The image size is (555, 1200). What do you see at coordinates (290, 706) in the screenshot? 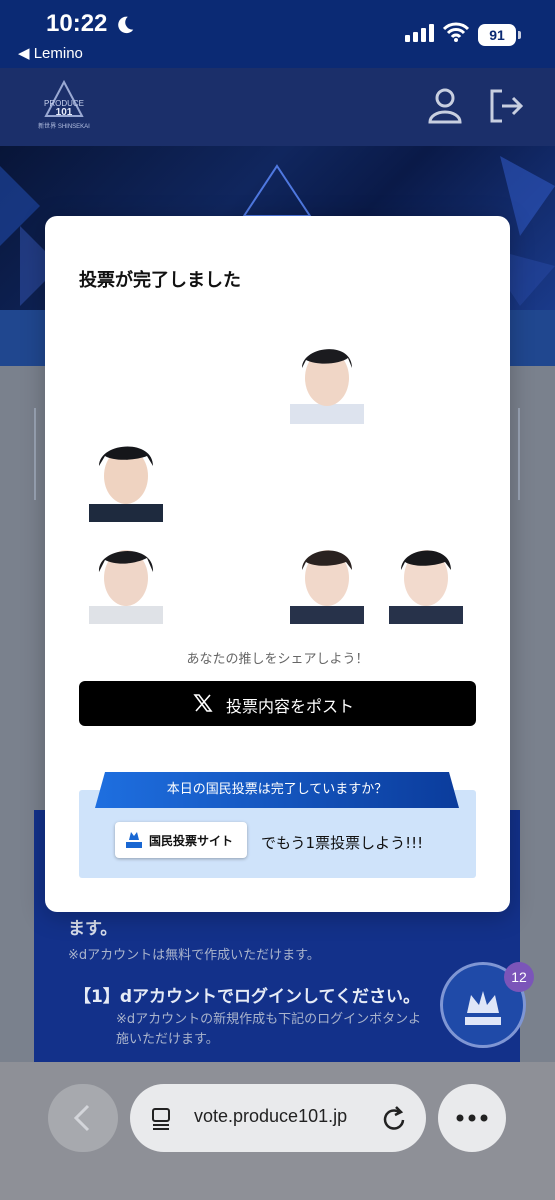
I see `post-button-label: 投票内容をポスト` at bounding box center [290, 706].